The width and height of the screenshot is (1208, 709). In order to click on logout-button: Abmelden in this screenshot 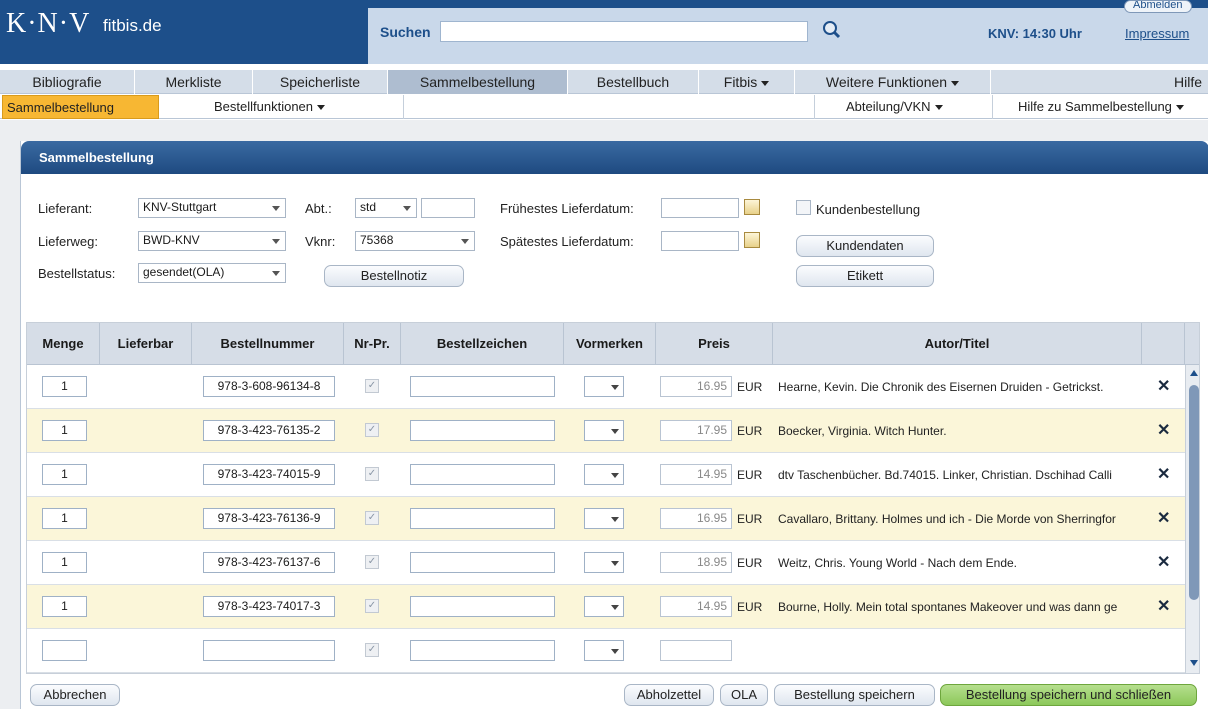, I will do `click(1158, 6)`.